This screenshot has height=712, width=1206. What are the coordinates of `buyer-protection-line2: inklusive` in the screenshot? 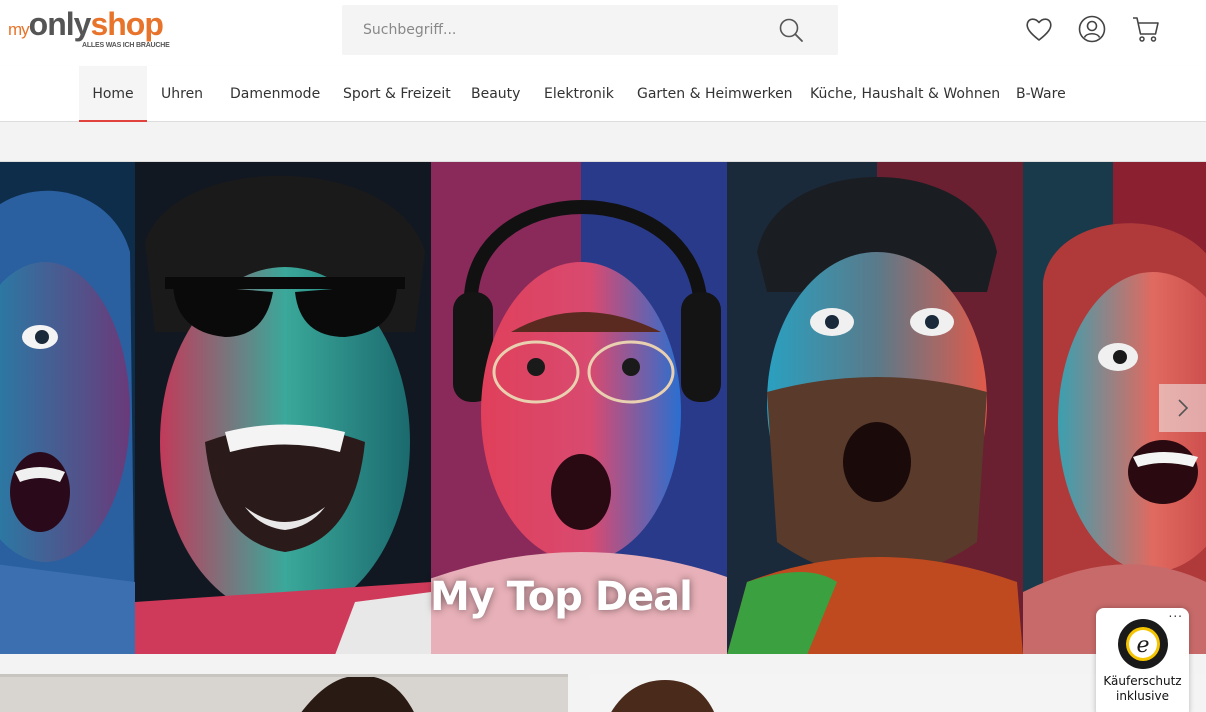 It's located at (1142, 696).